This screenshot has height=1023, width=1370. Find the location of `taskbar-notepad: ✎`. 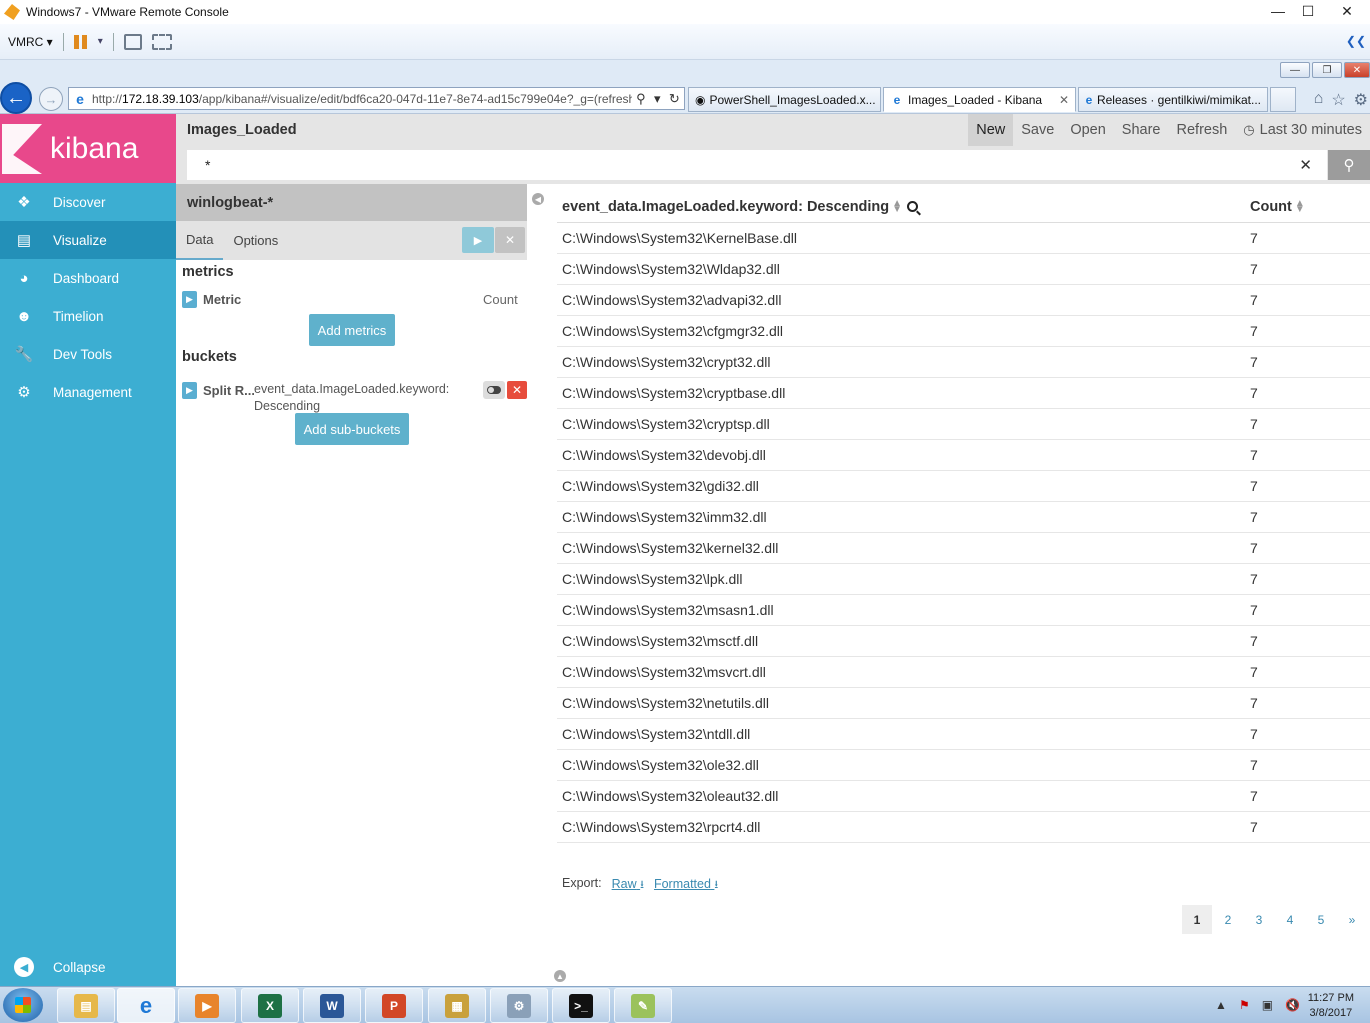

taskbar-notepad: ✎ is located at coordinates (643, 1005).